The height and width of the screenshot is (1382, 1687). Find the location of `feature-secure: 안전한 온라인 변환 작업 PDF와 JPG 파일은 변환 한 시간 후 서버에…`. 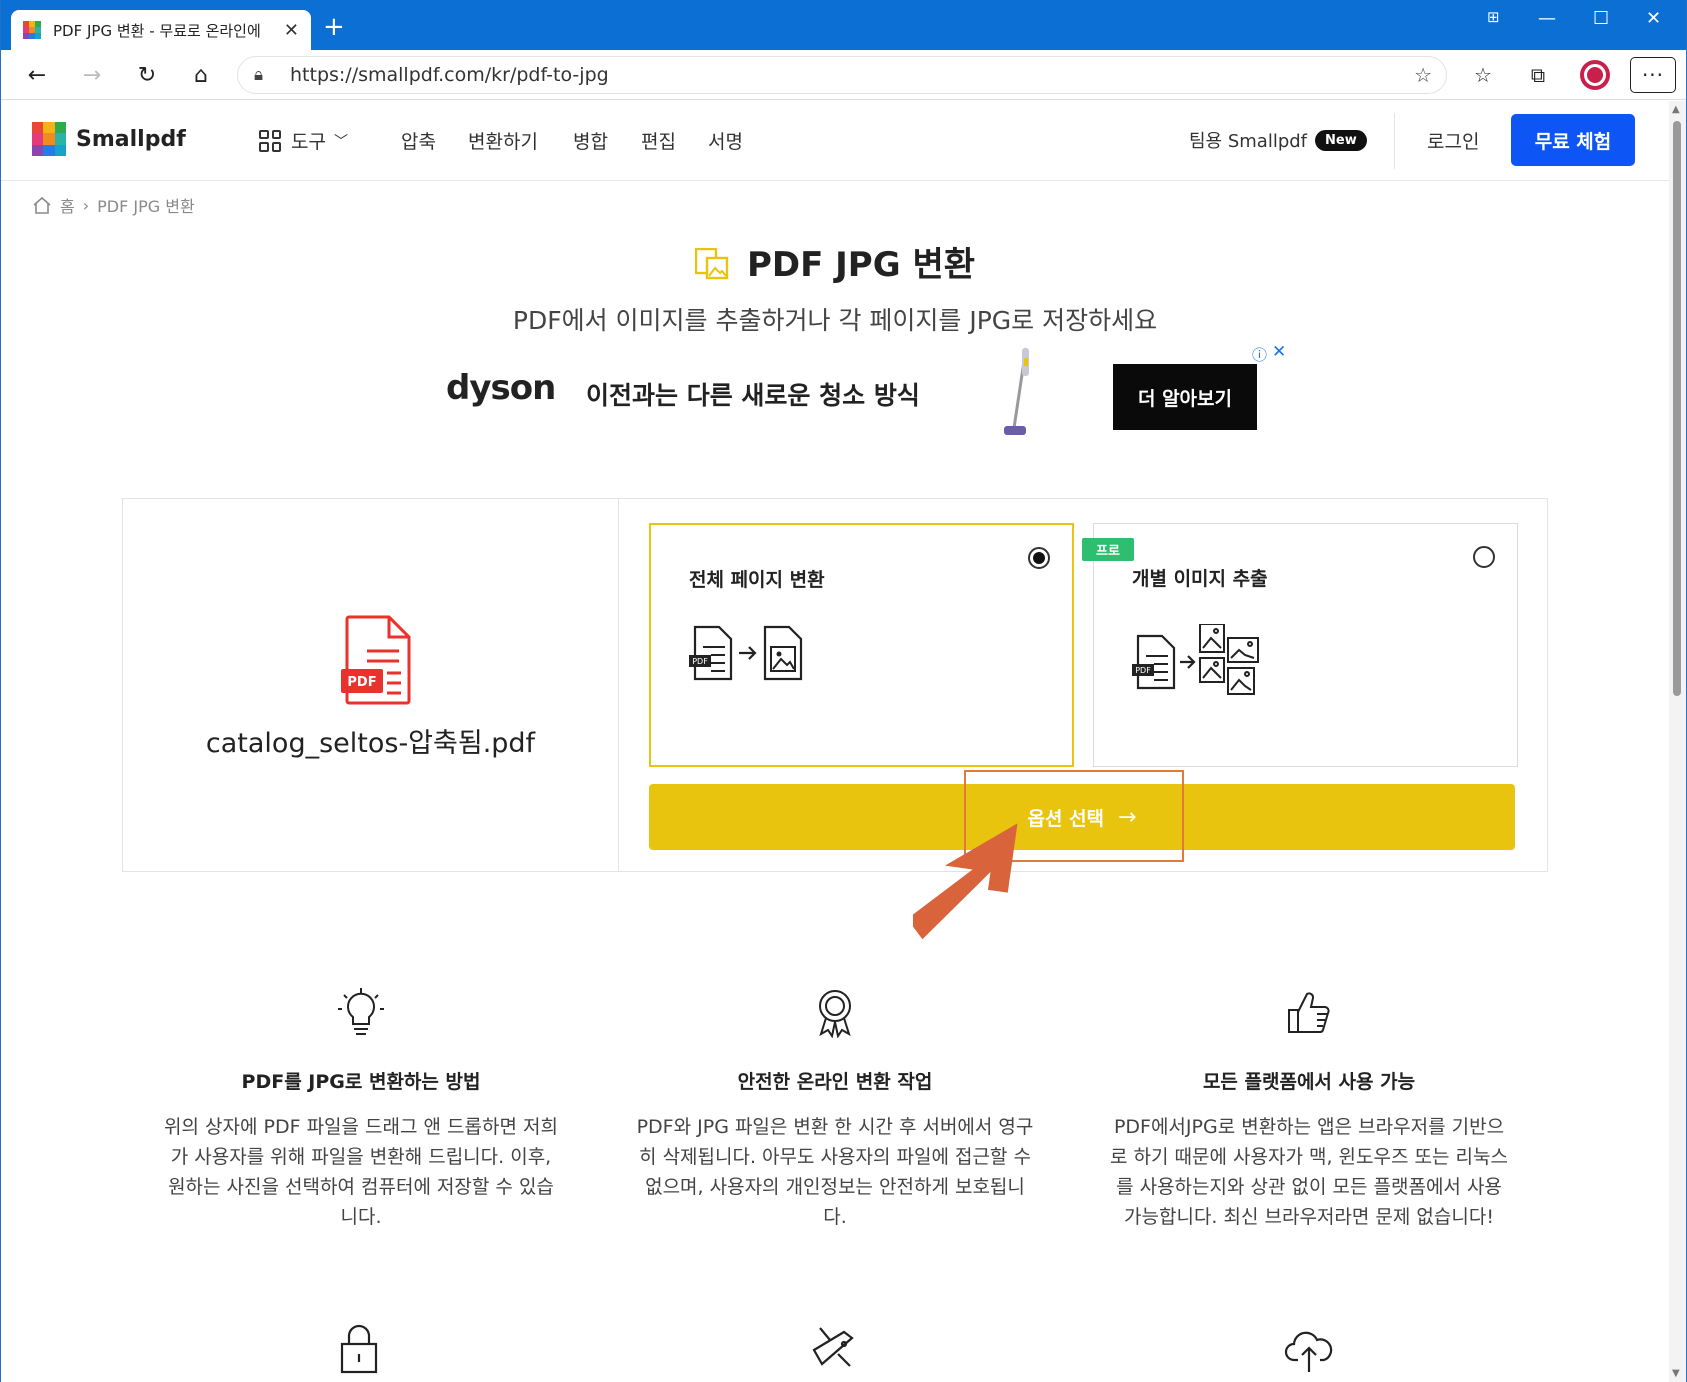

feature-secure: 안전한 온라인 변환 작업 PDF와 JPG 파일은 변환 한 시간 후 서버에… is located at coordinates (835, 1109).